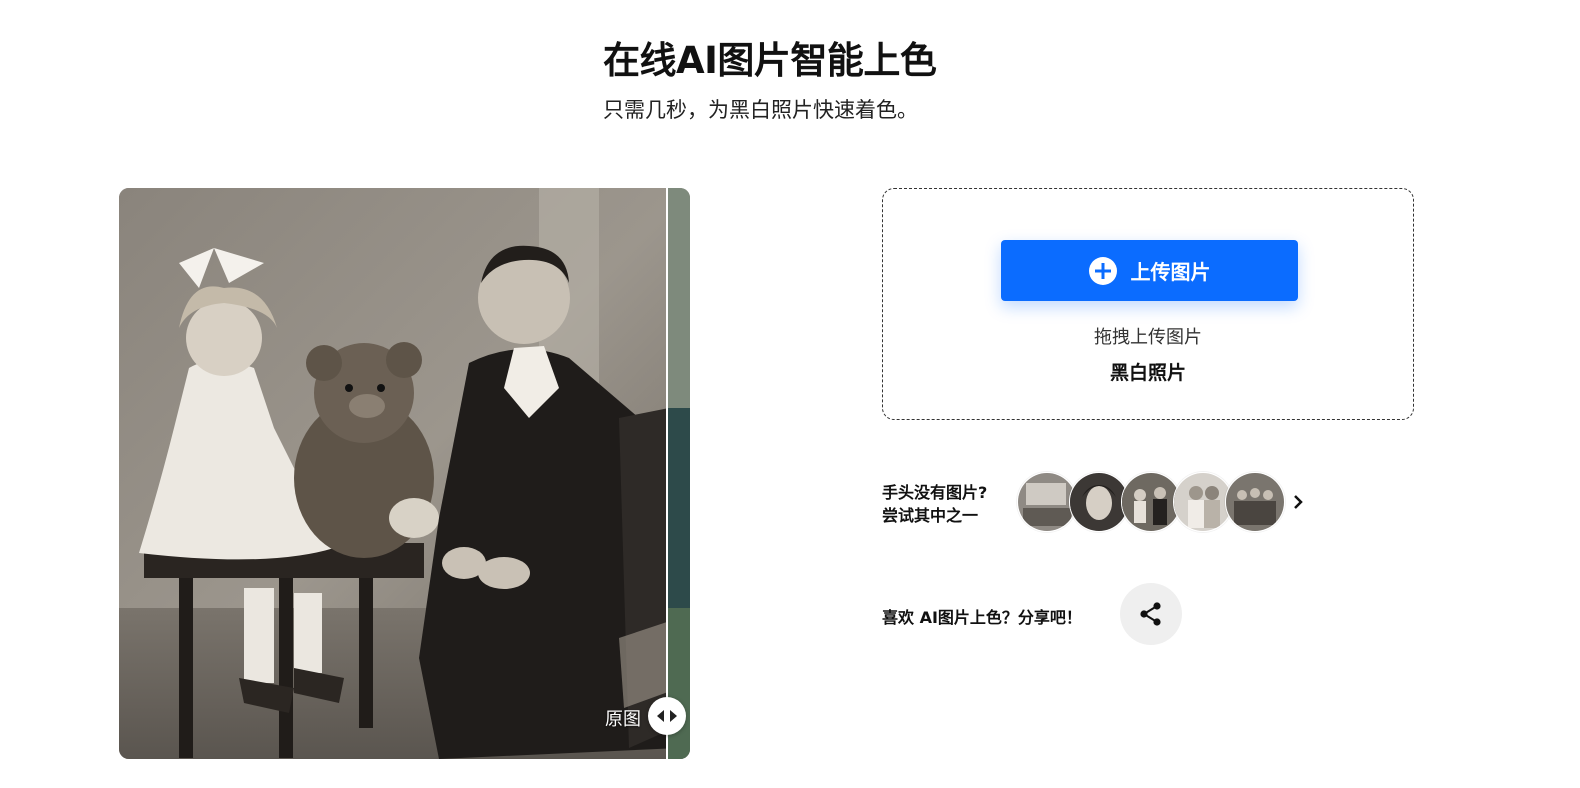 This screenshot has height=788, width=1580. I want to click on left-right-arrows-icon, so click(667, 716).